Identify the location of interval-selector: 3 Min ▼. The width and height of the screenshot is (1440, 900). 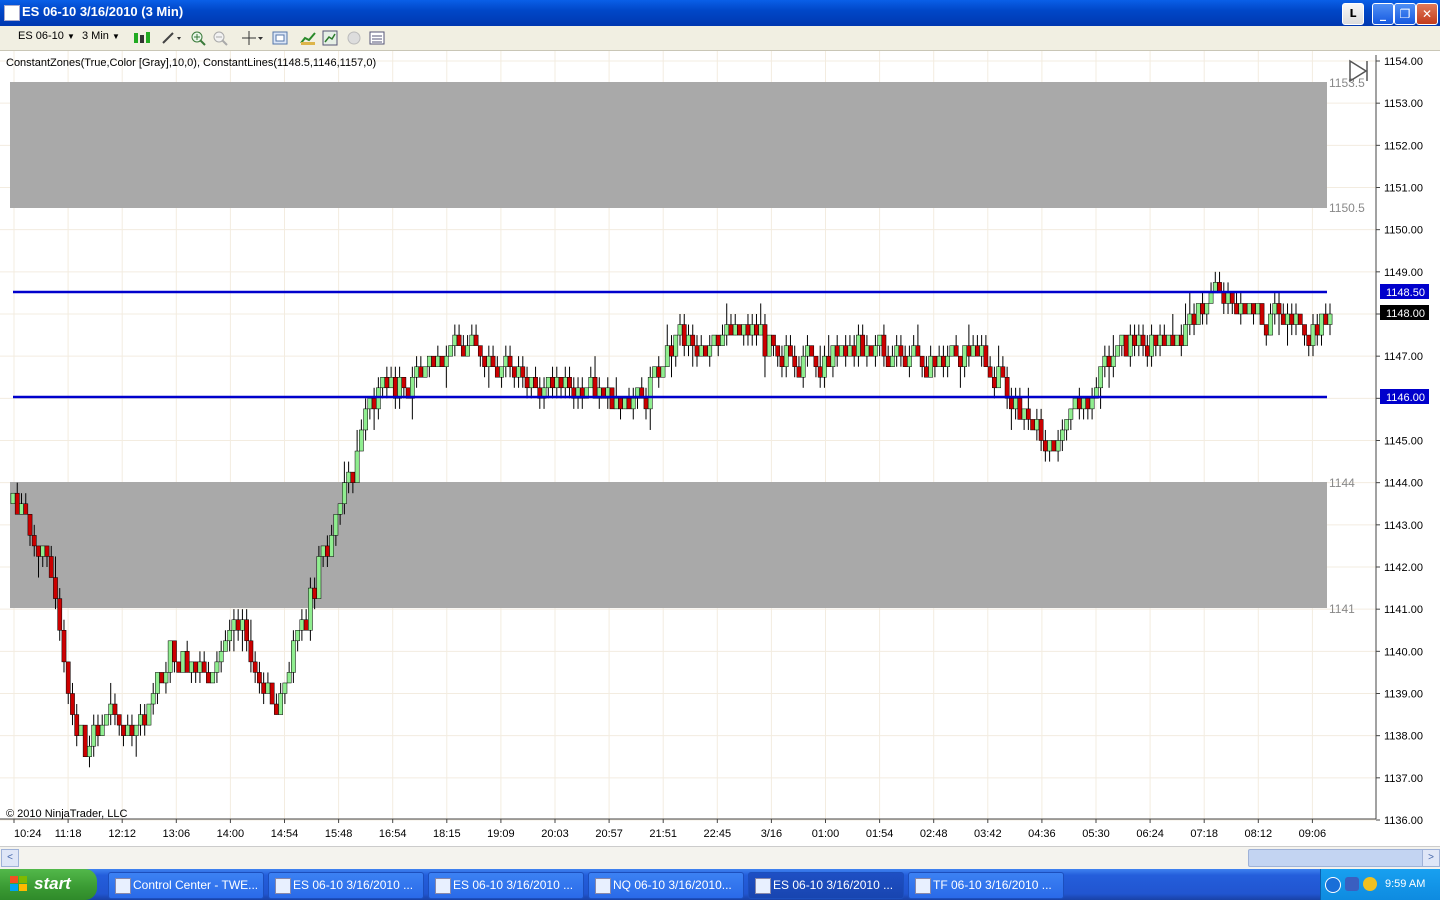
(101, 36).